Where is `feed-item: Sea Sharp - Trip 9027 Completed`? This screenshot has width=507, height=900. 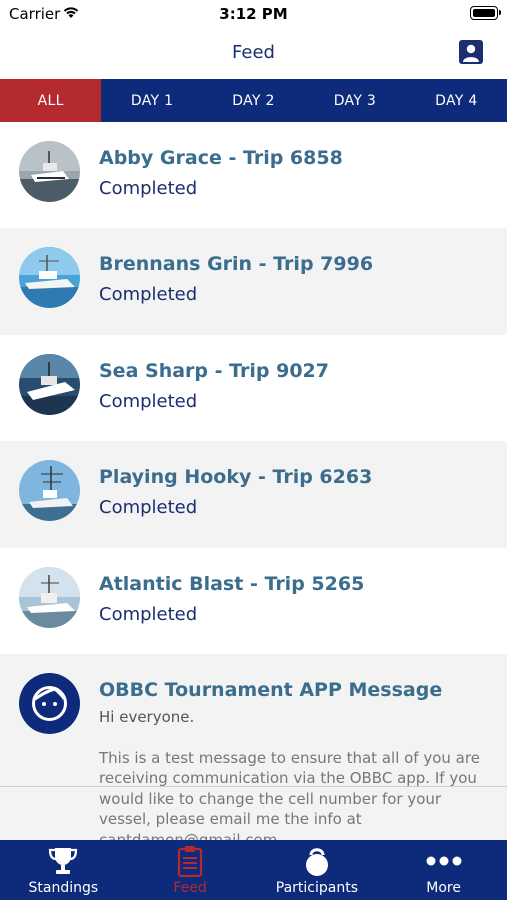 feed-item: Sea Sharp - Trip 9027 Completed is located at coordinates (253, 388).